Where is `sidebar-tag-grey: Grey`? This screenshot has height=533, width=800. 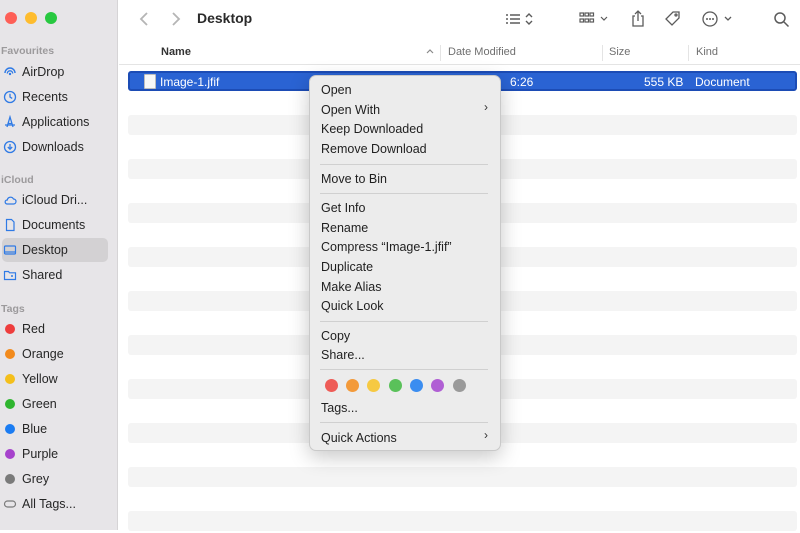 sidebar-tag-grey: Grey is located at coordinates (55, 479).